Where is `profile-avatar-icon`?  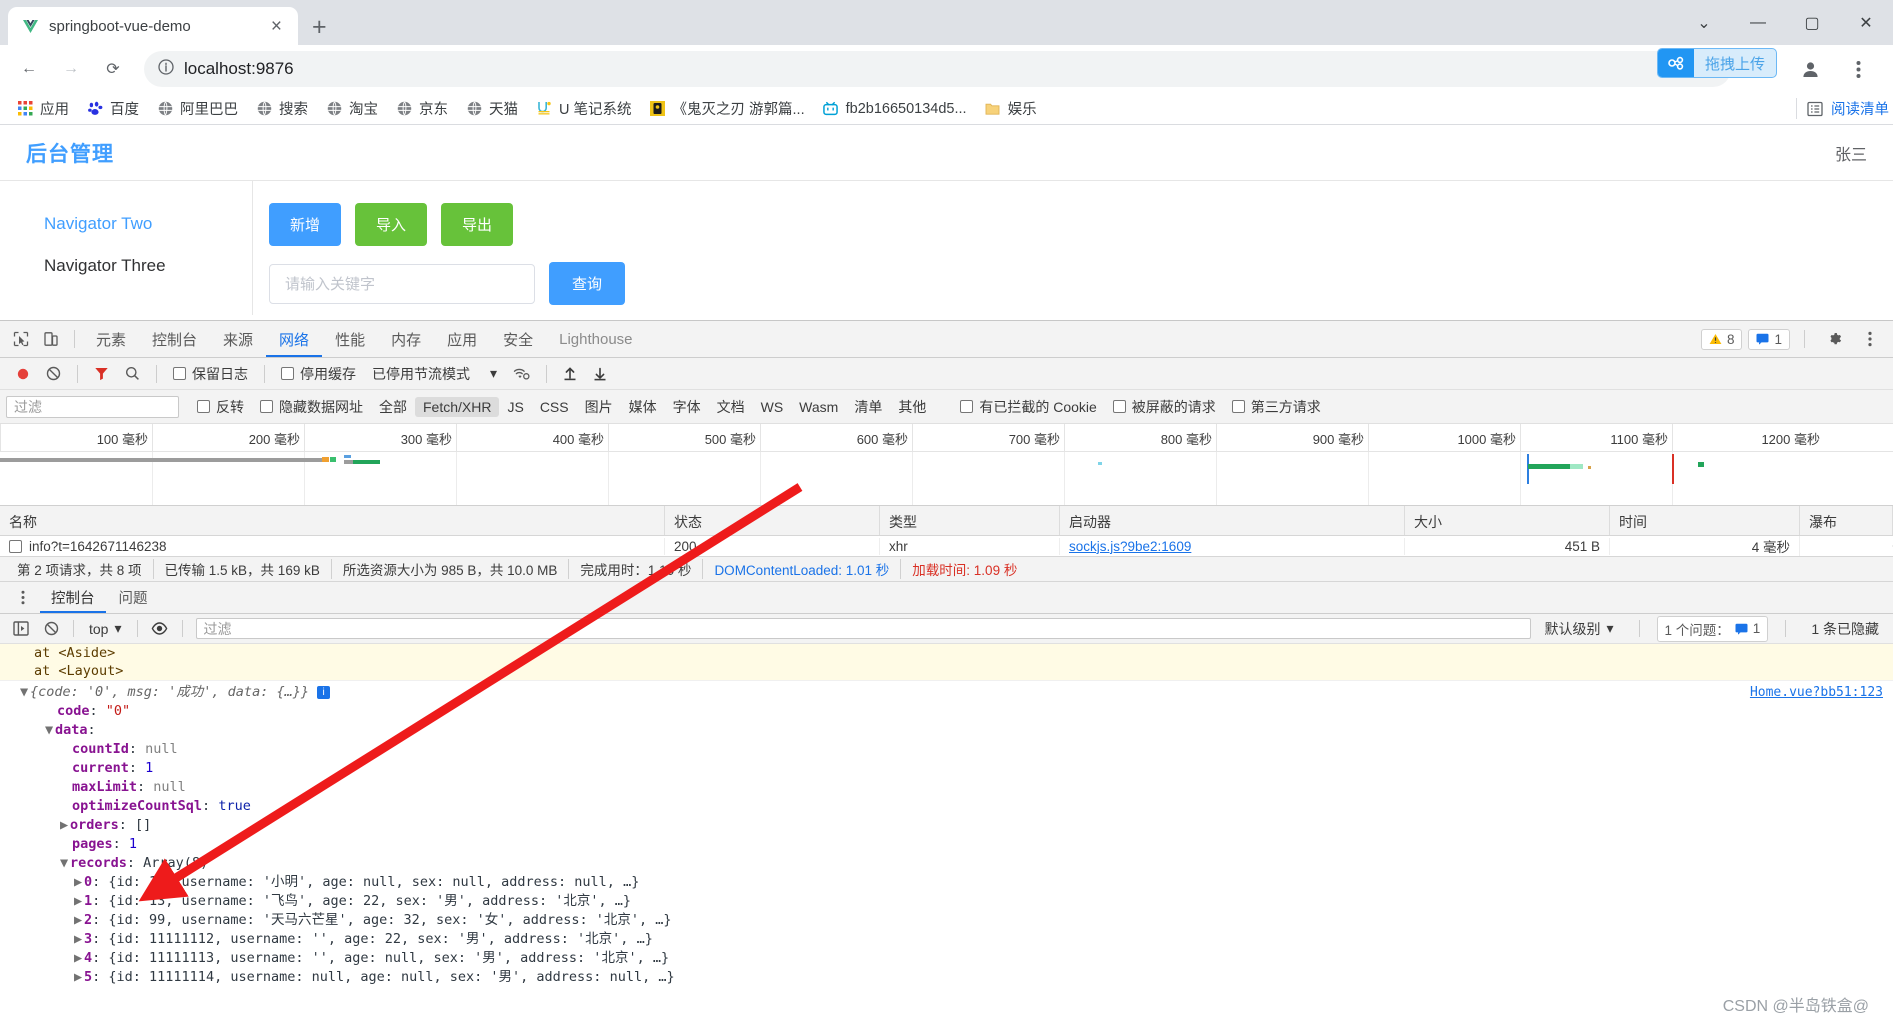
profile-avatar-icon is located at coordinates (1810, 69).